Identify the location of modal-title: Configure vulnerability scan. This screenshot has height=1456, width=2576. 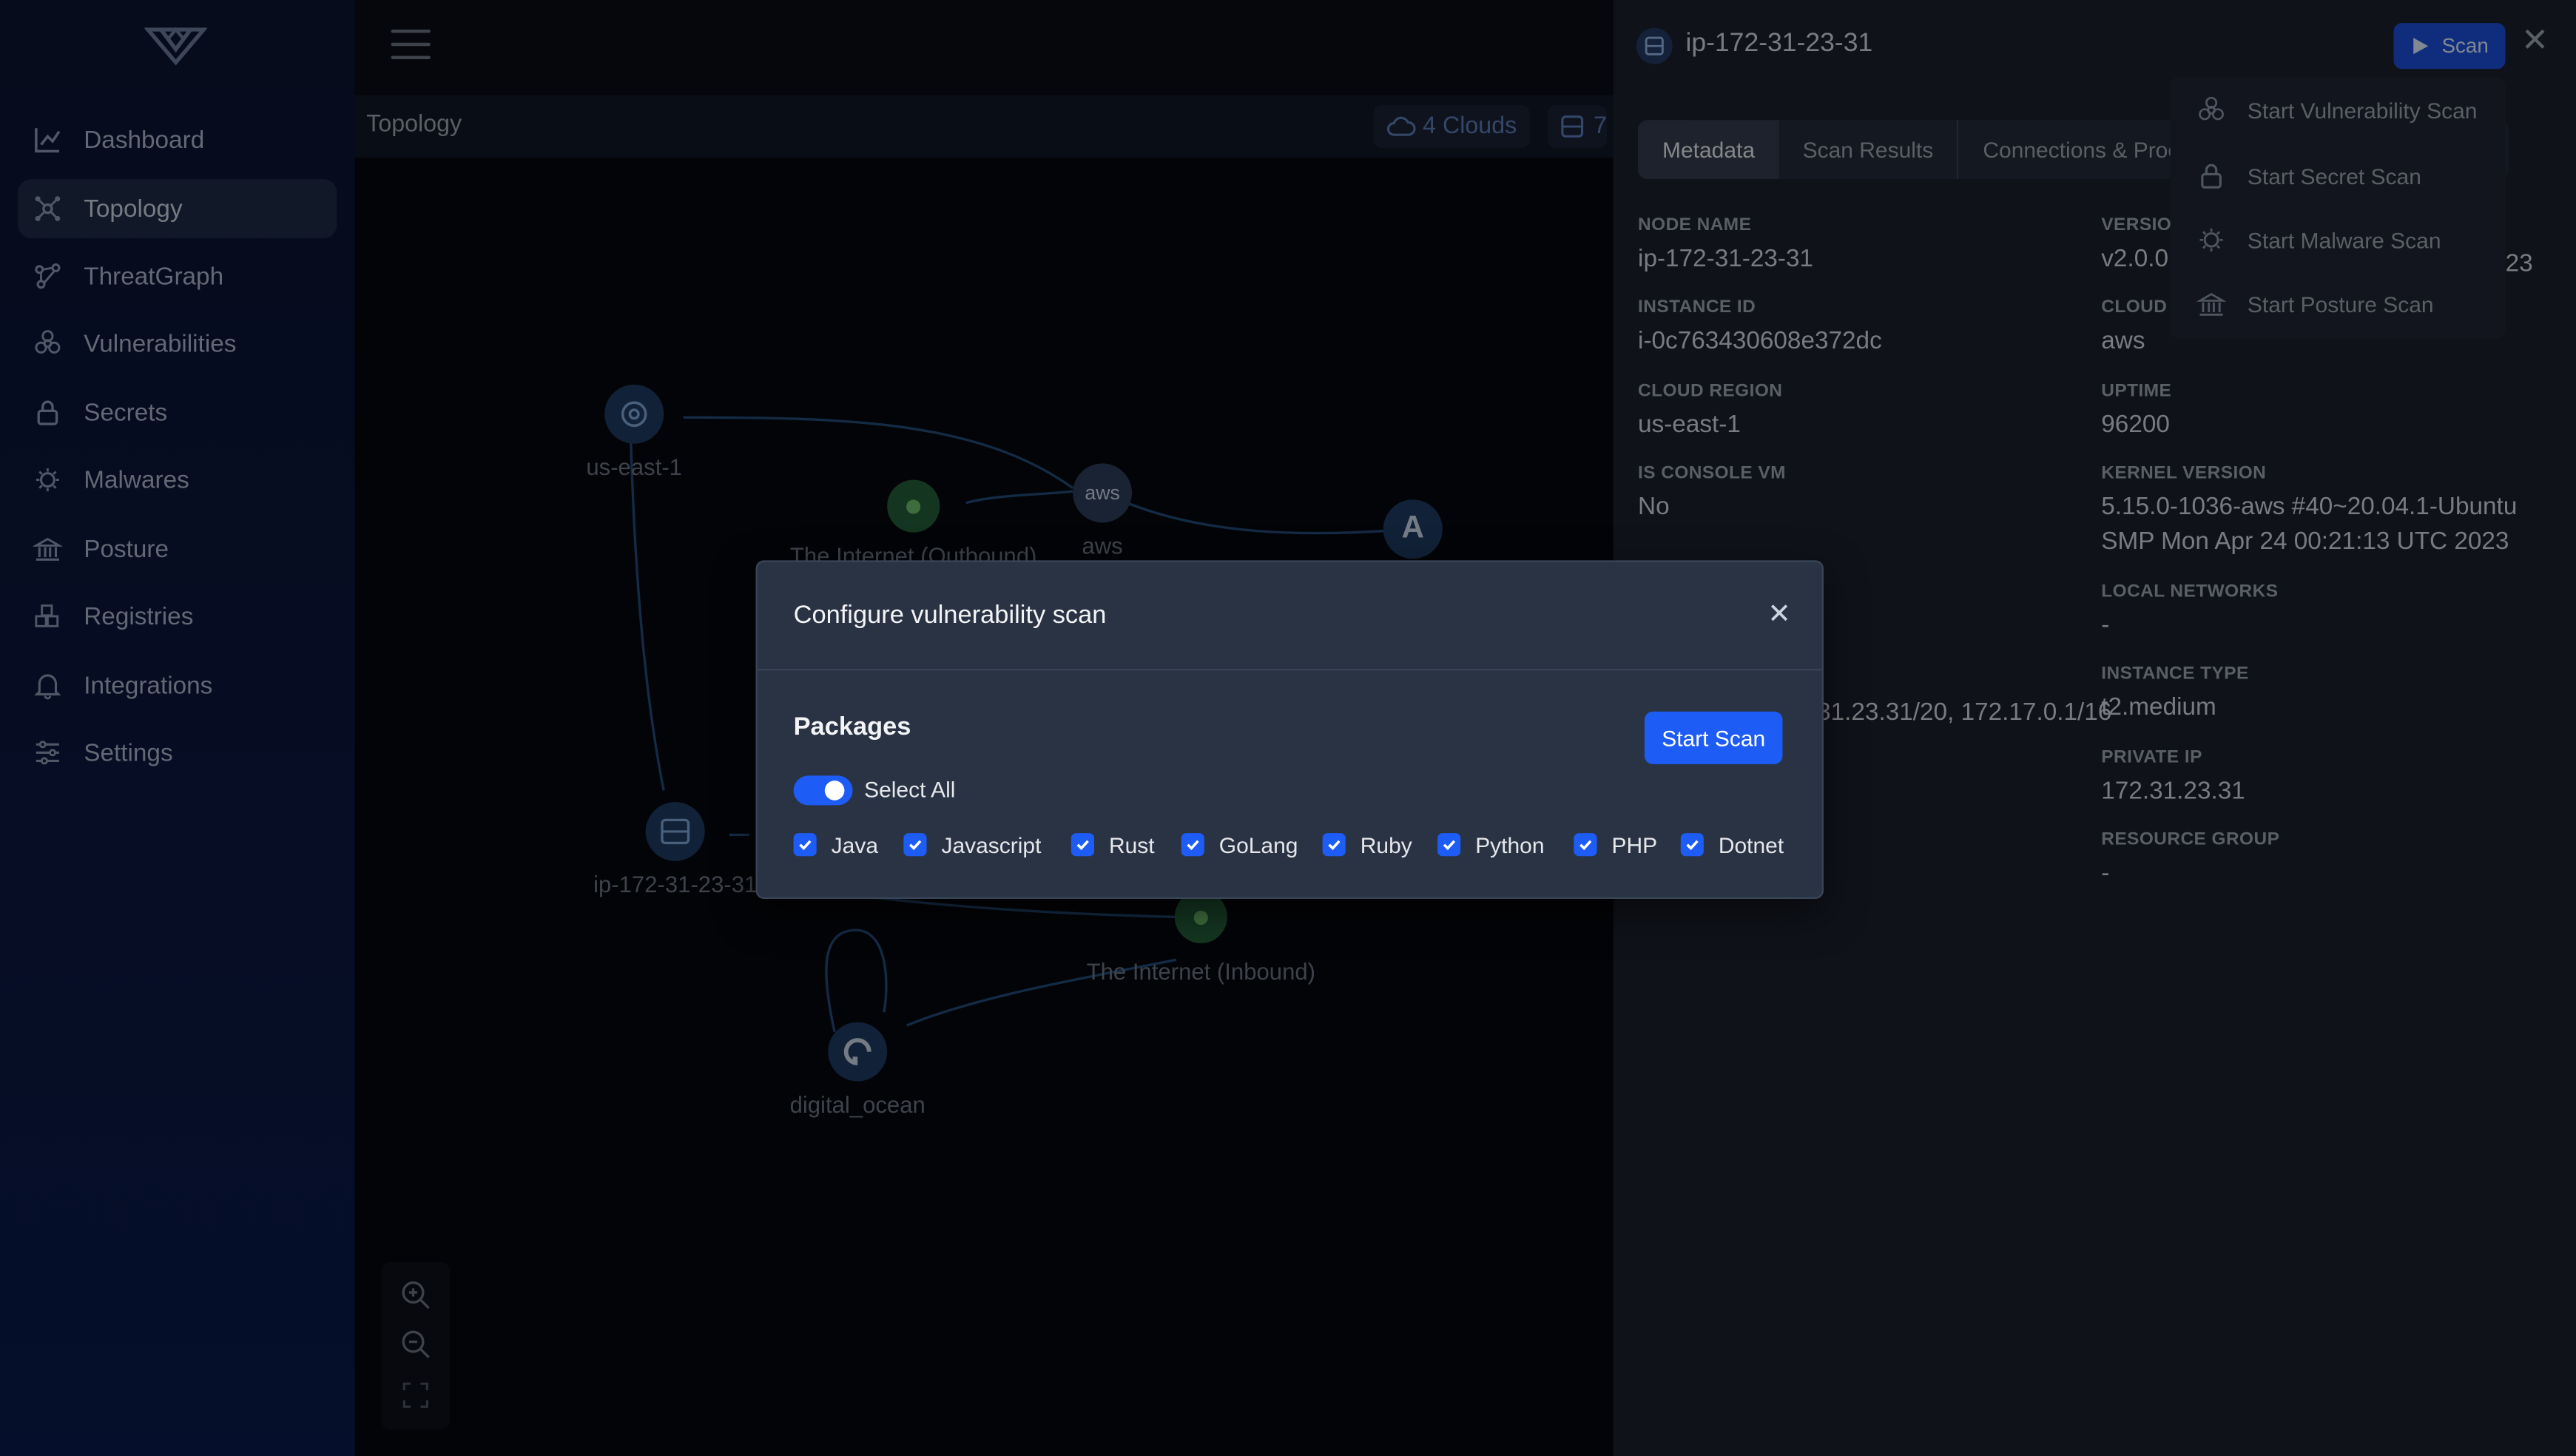
(950, 616).